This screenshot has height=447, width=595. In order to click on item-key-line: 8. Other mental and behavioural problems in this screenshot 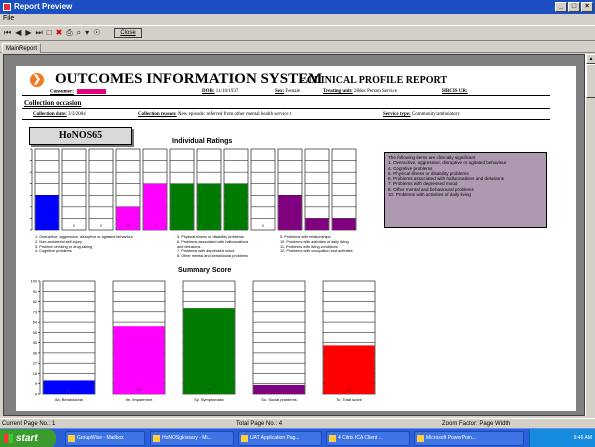, I will do `click(212, 256)`.